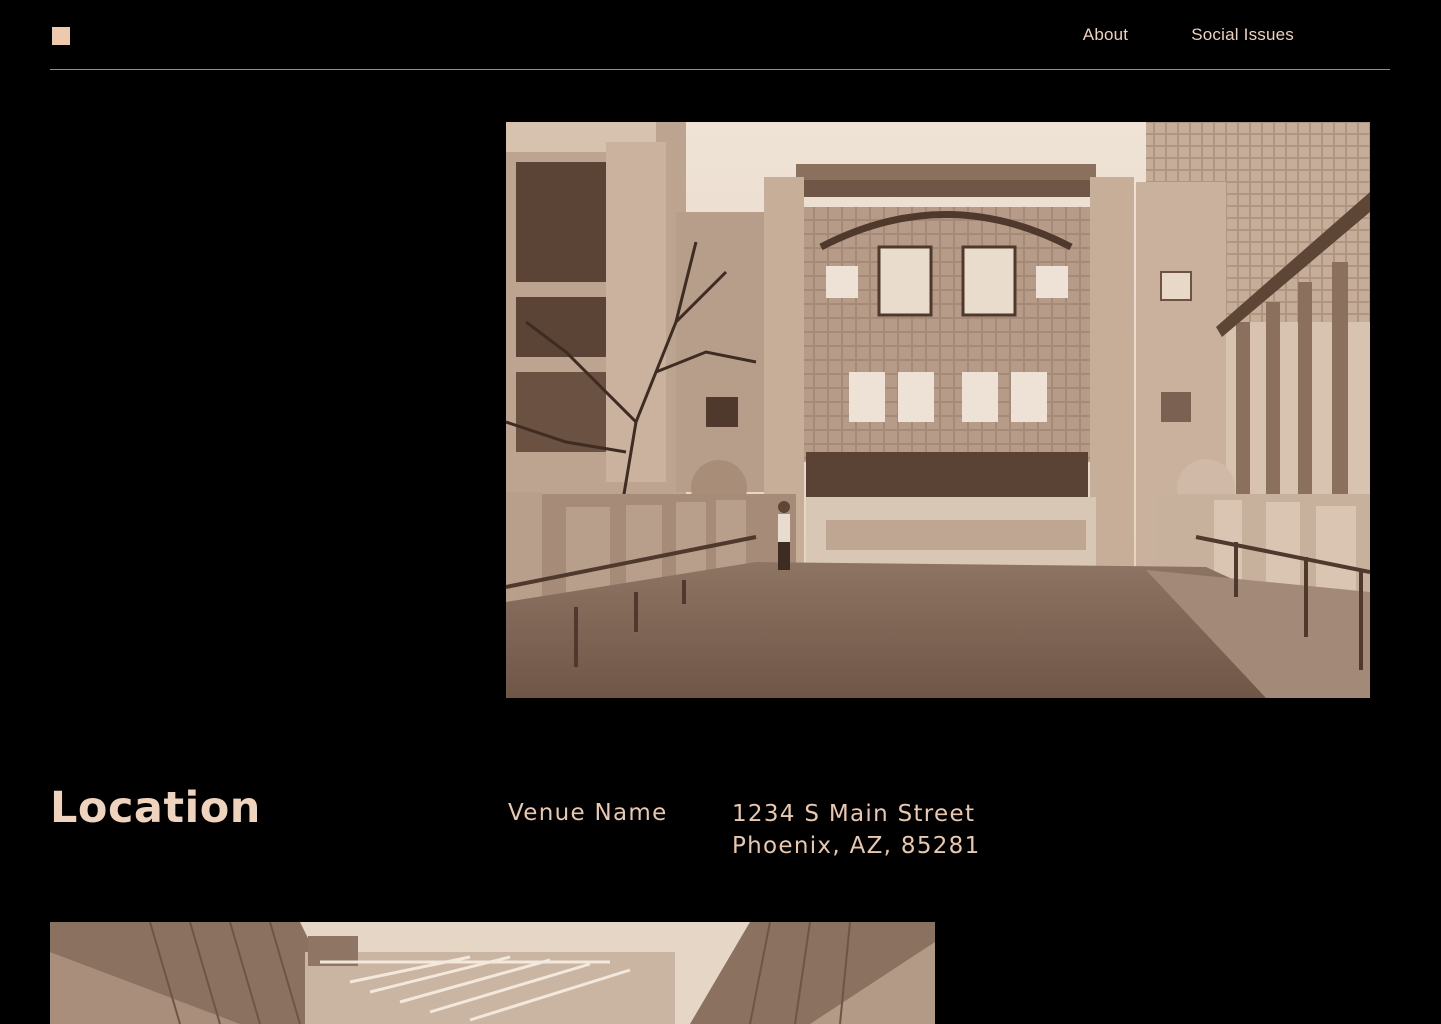 The width and height of the screenshot is (1441, 1024). Describe the element at coordinates (854, 814) in the screenshot. I see `address-line-1: 1234 S Main Street` at that location.